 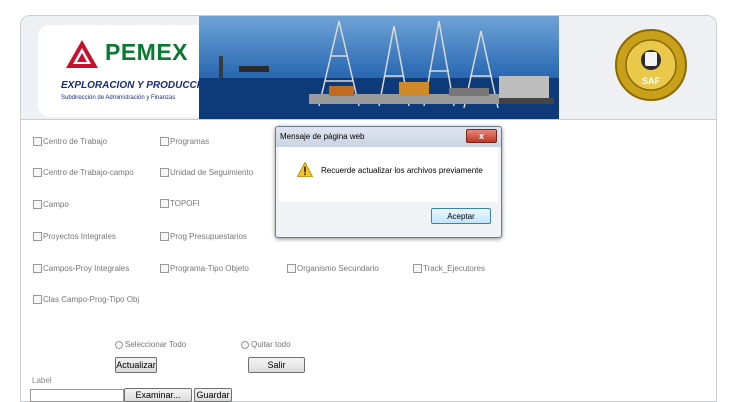 I want to click on checkbox-programa-tipo-objeto: Programa-Tipo Objeto, so click(x=204, y=268).